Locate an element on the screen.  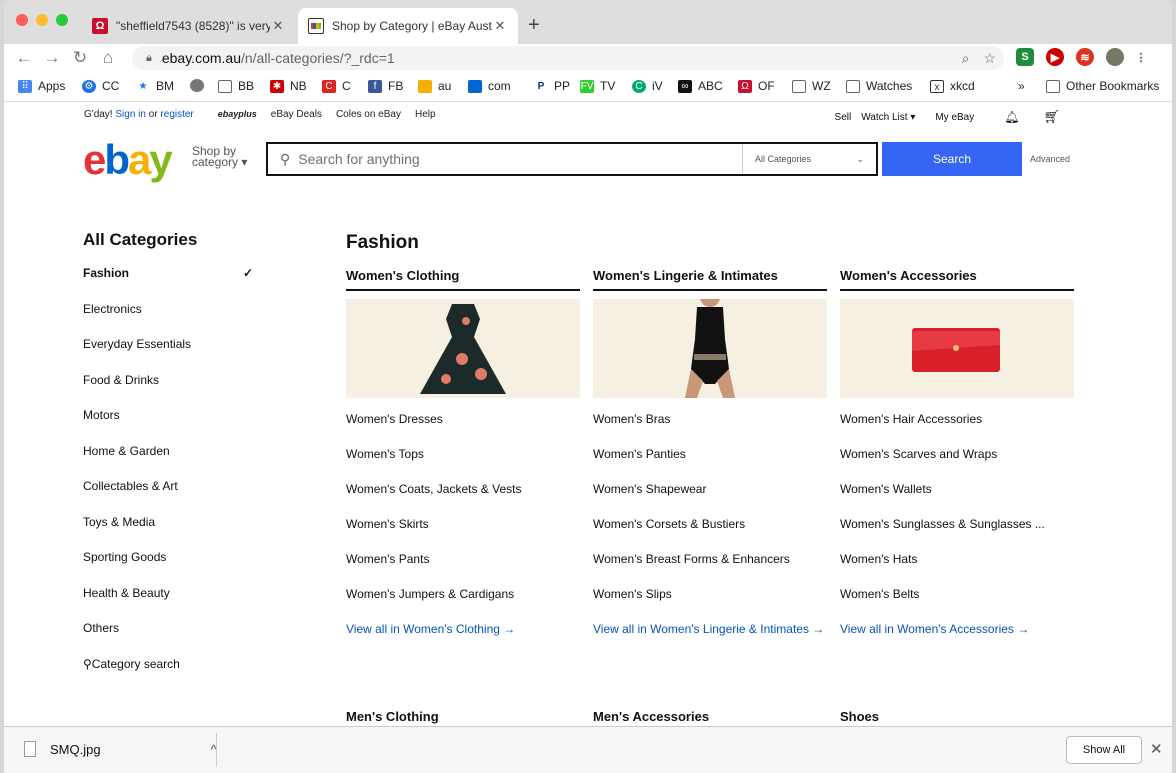
home-button: ⌂ is located at coordinates (108, 58).